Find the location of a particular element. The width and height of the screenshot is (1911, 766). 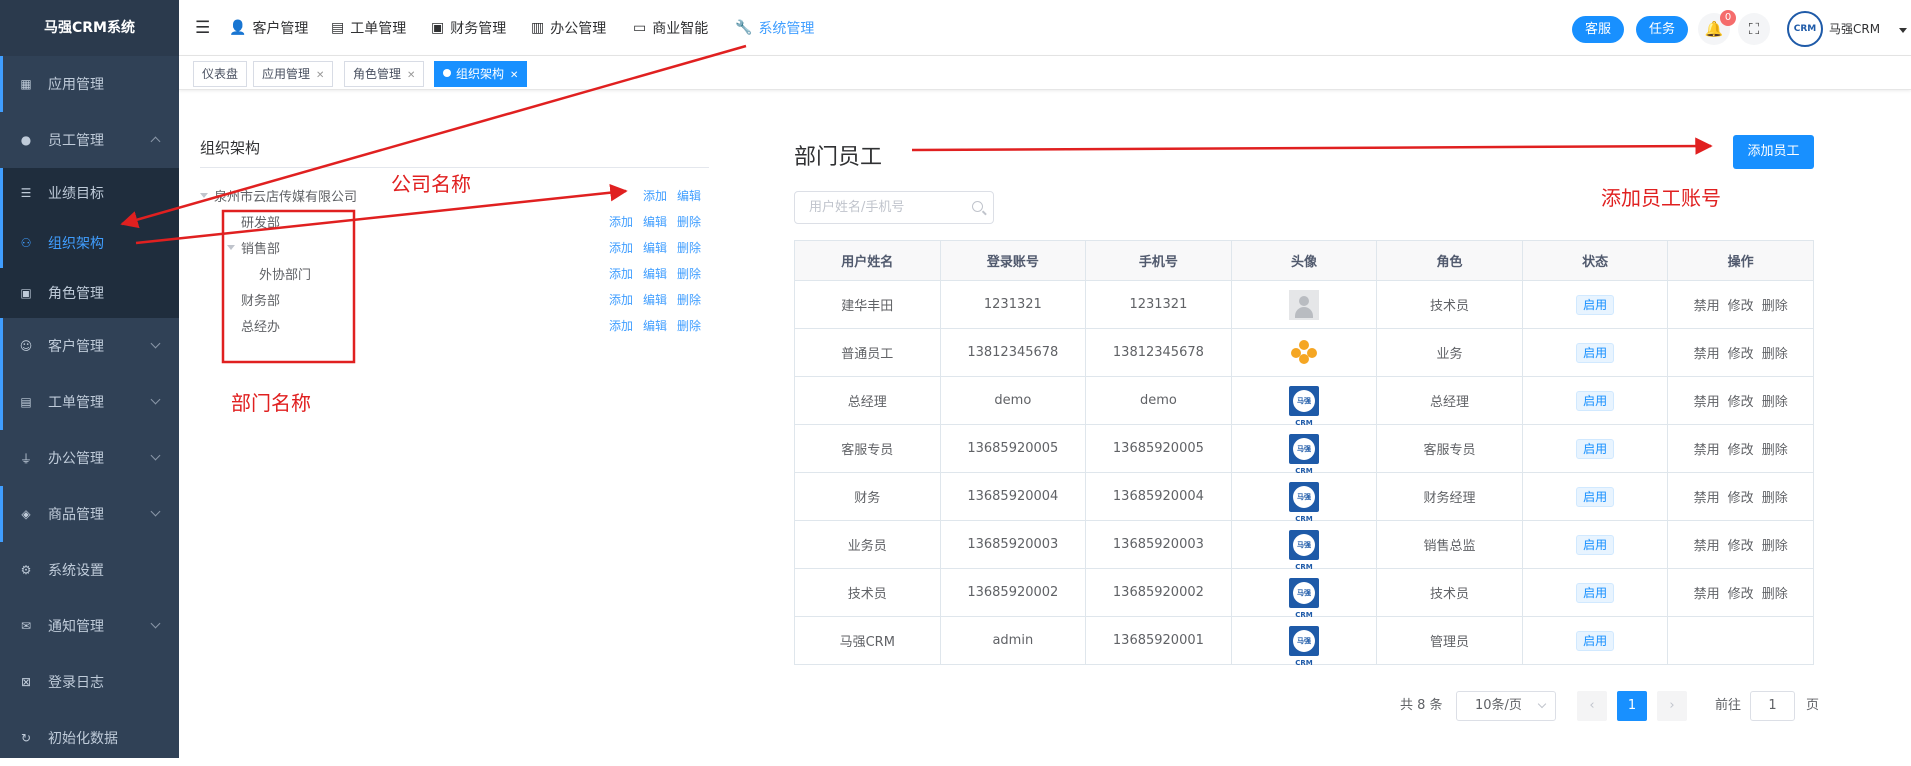

sidebar-item-customers: ☺ 客户管理 is located at coordinates (89, 346).